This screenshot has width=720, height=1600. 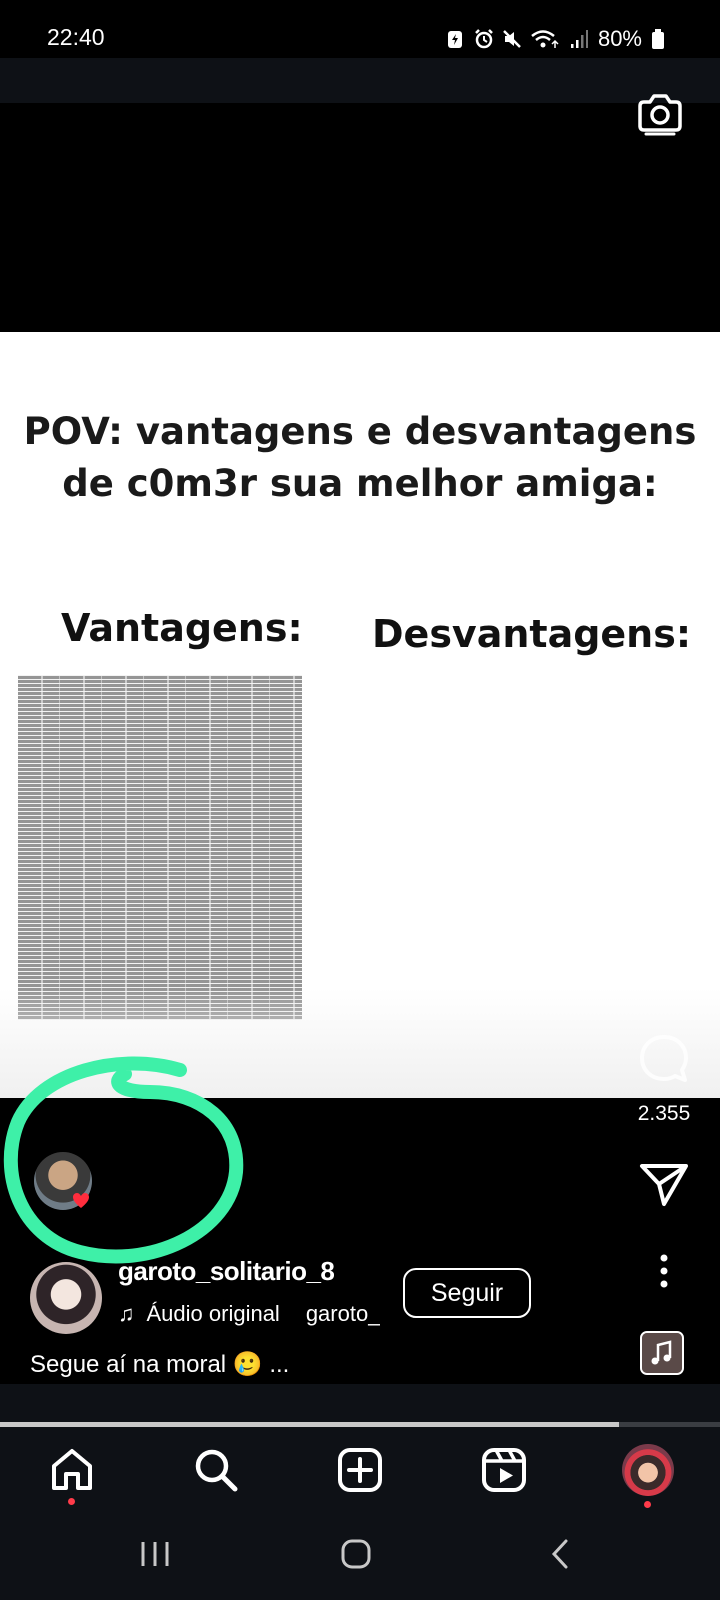 I want to click on tab-home, so click(x=72, y=1475).